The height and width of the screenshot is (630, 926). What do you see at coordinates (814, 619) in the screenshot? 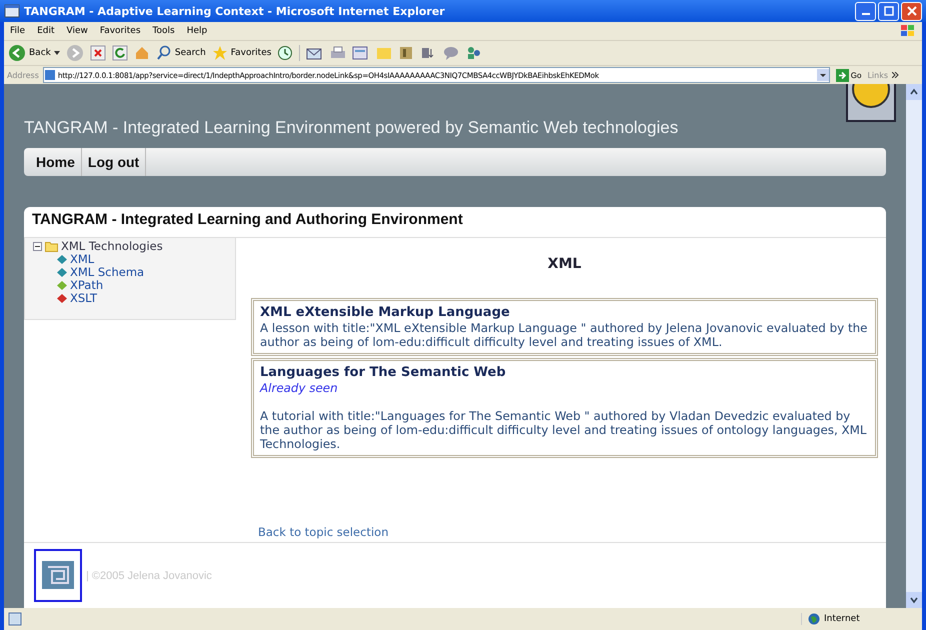
I see `globe-icon` at bounding box center [814, 619].